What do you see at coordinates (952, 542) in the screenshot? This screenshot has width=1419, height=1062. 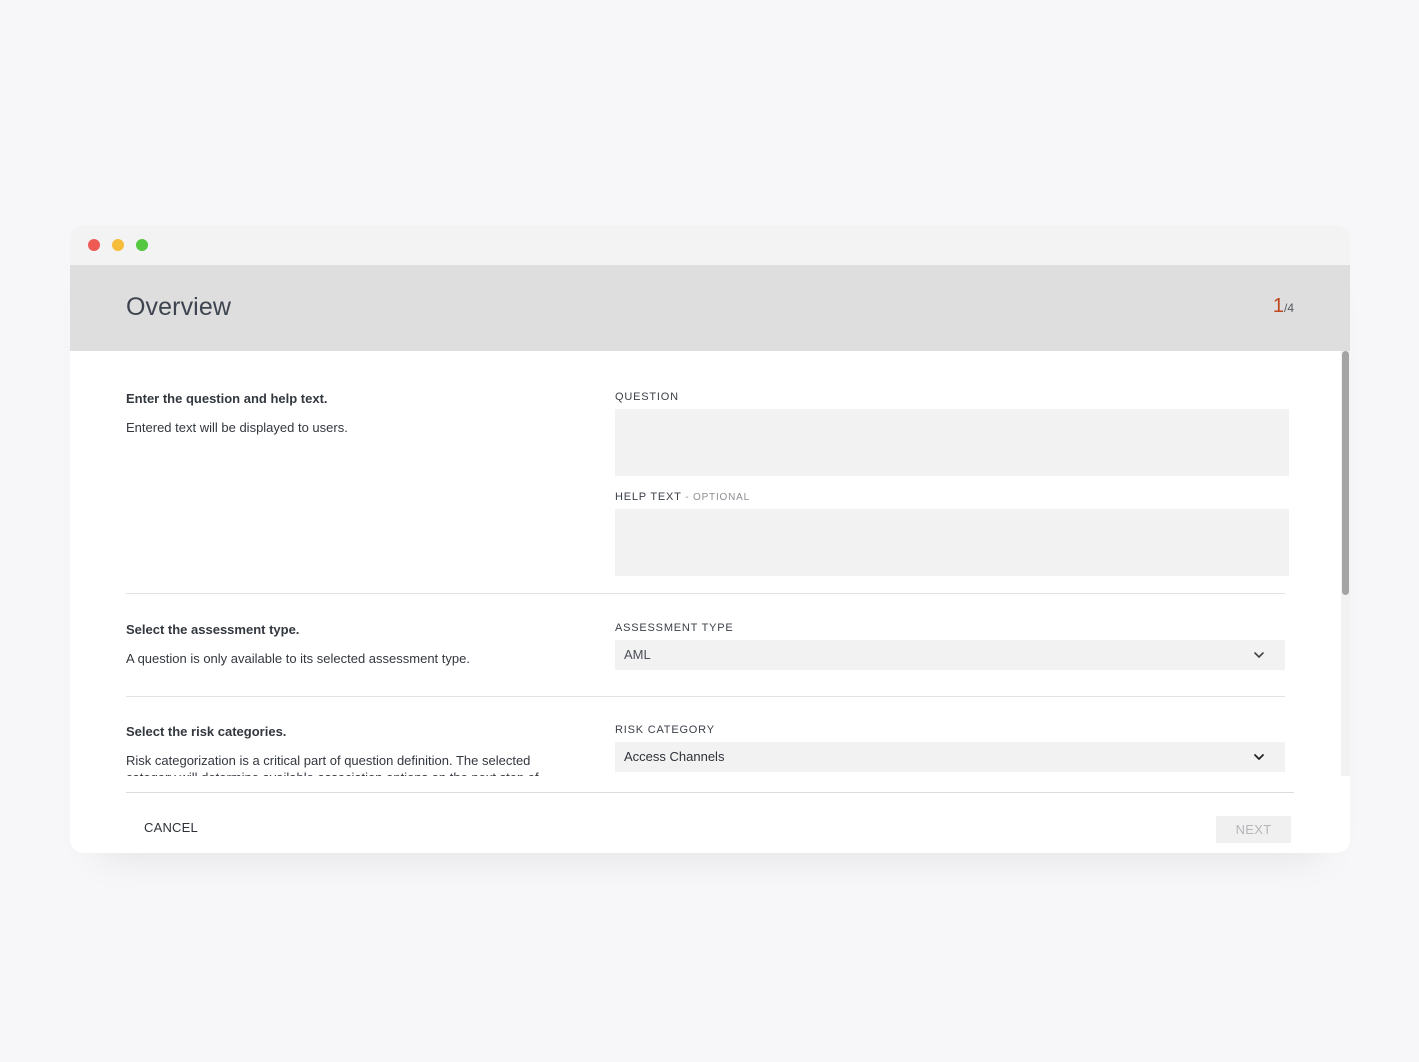 I see `help-text-input` at bounding box center [952, 542].